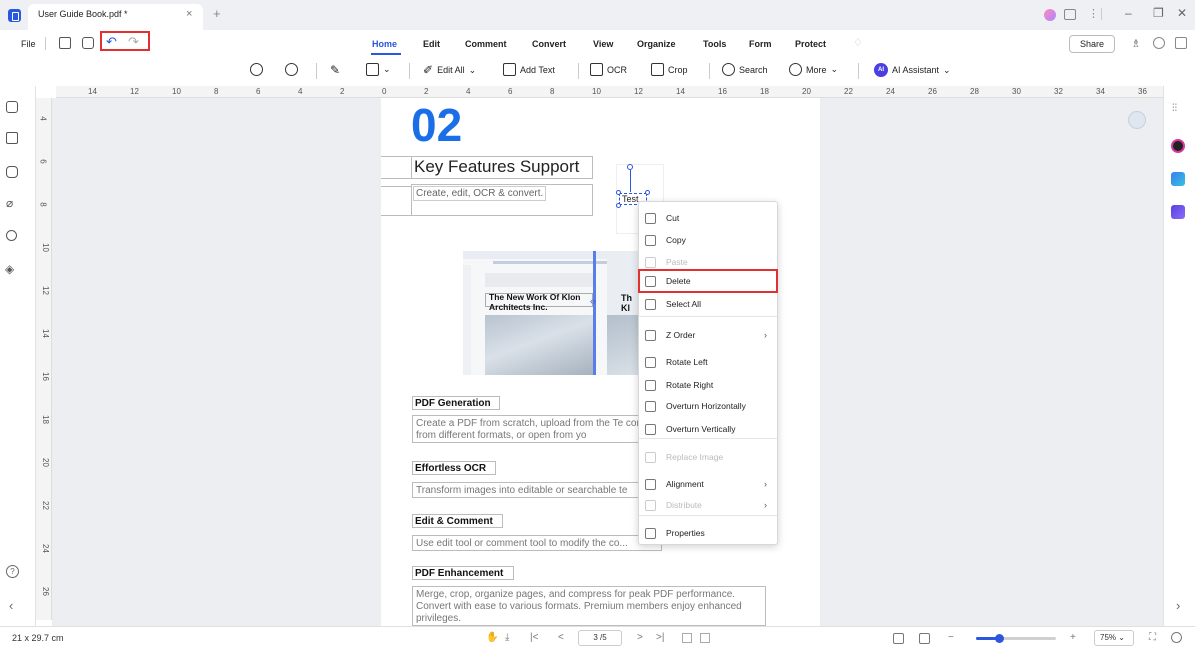  I want to click on section-title: PDF Generation, so click(453, 403).